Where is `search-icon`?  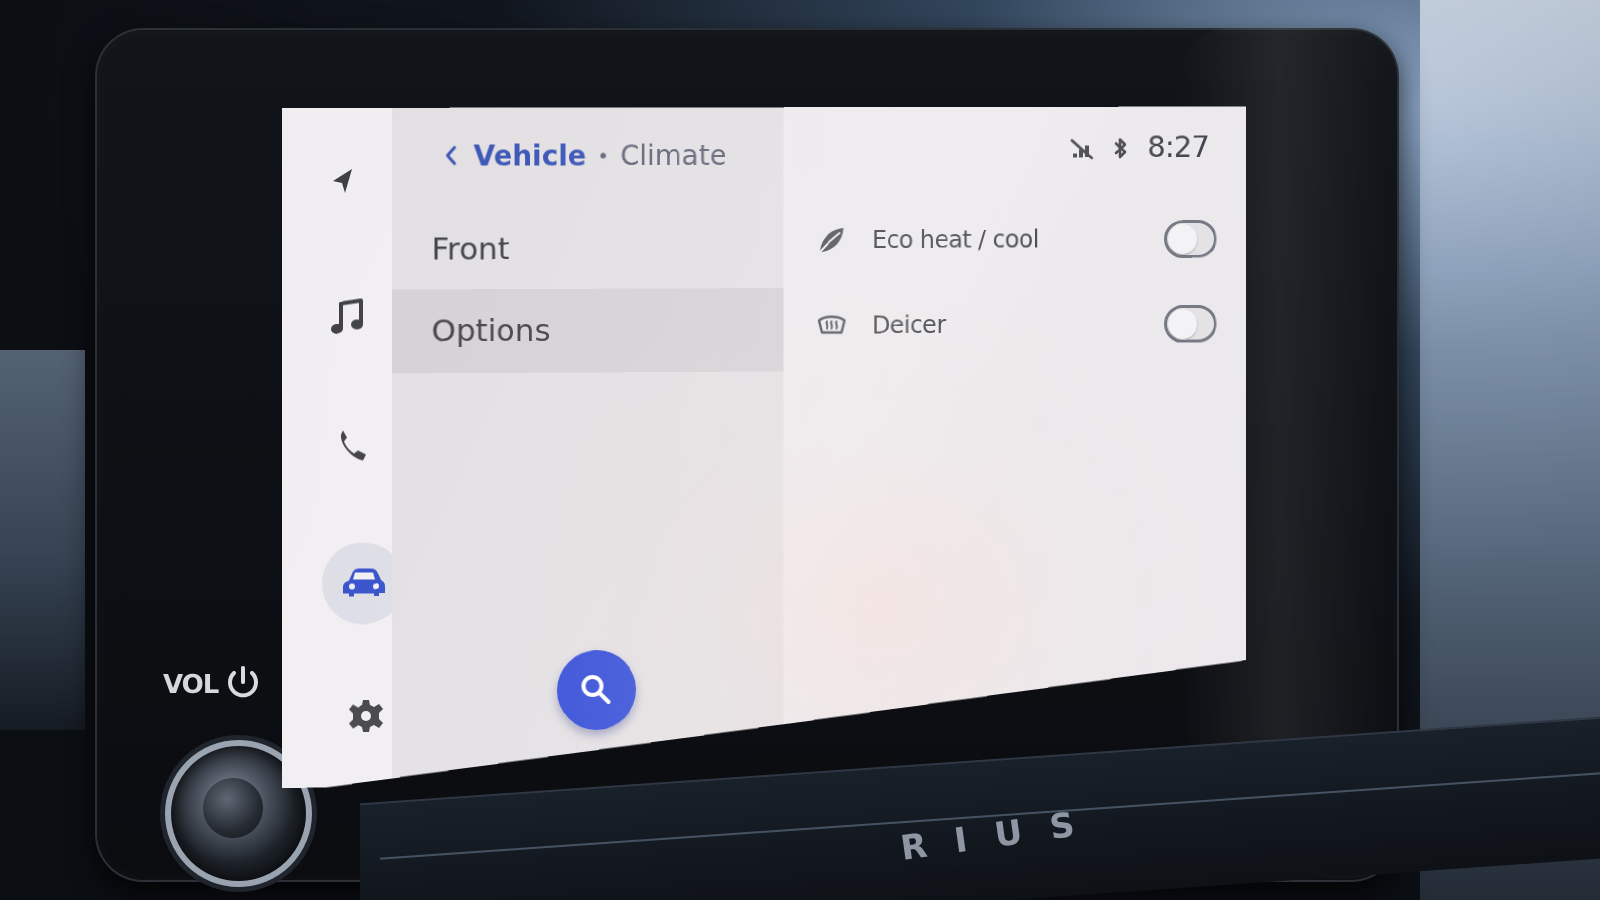 search-icon is located at coordinates (597, 690).